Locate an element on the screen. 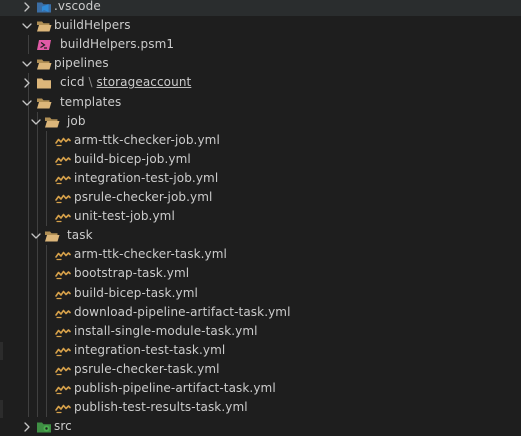 The image size is (521, 436). file-label: arm-ttk-checker-task.yml is located at coordinates (150, 254).